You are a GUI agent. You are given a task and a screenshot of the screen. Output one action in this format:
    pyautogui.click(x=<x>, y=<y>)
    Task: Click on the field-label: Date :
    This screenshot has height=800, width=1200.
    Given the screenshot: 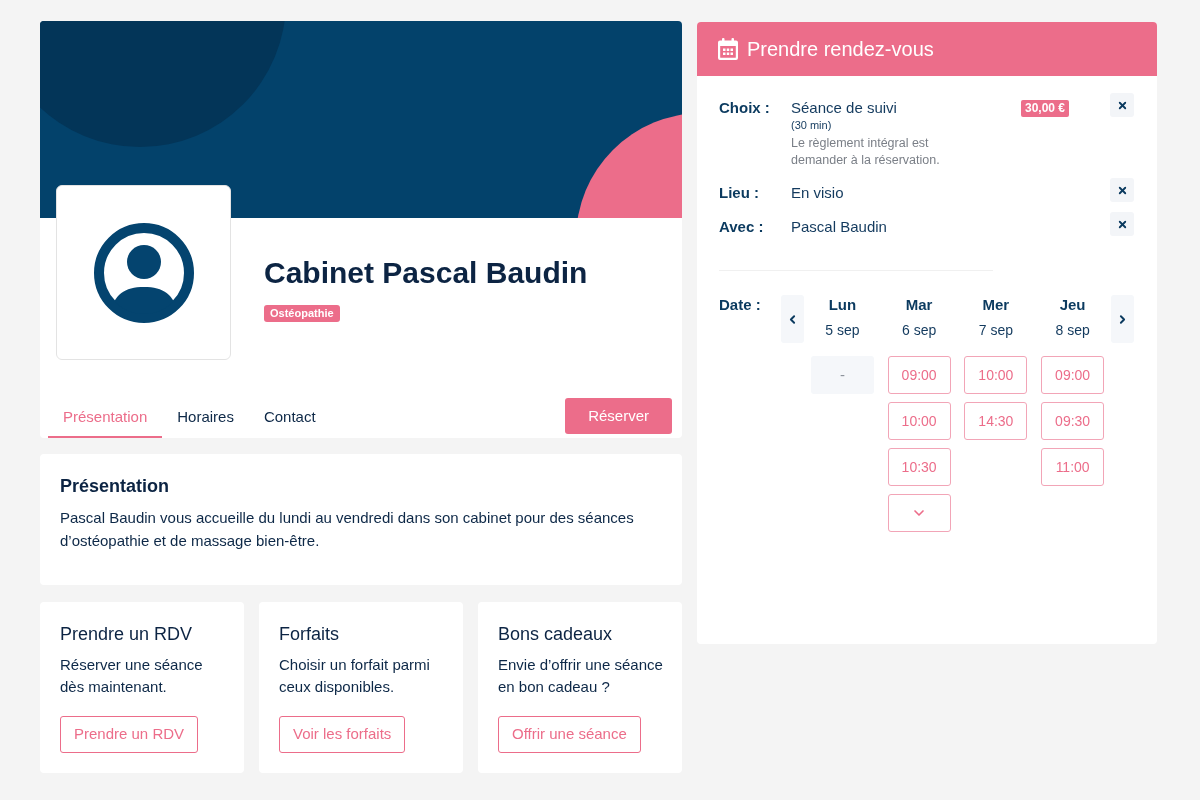 What is the action you would take?
    pyautogui.click(x=740, y=305)
    